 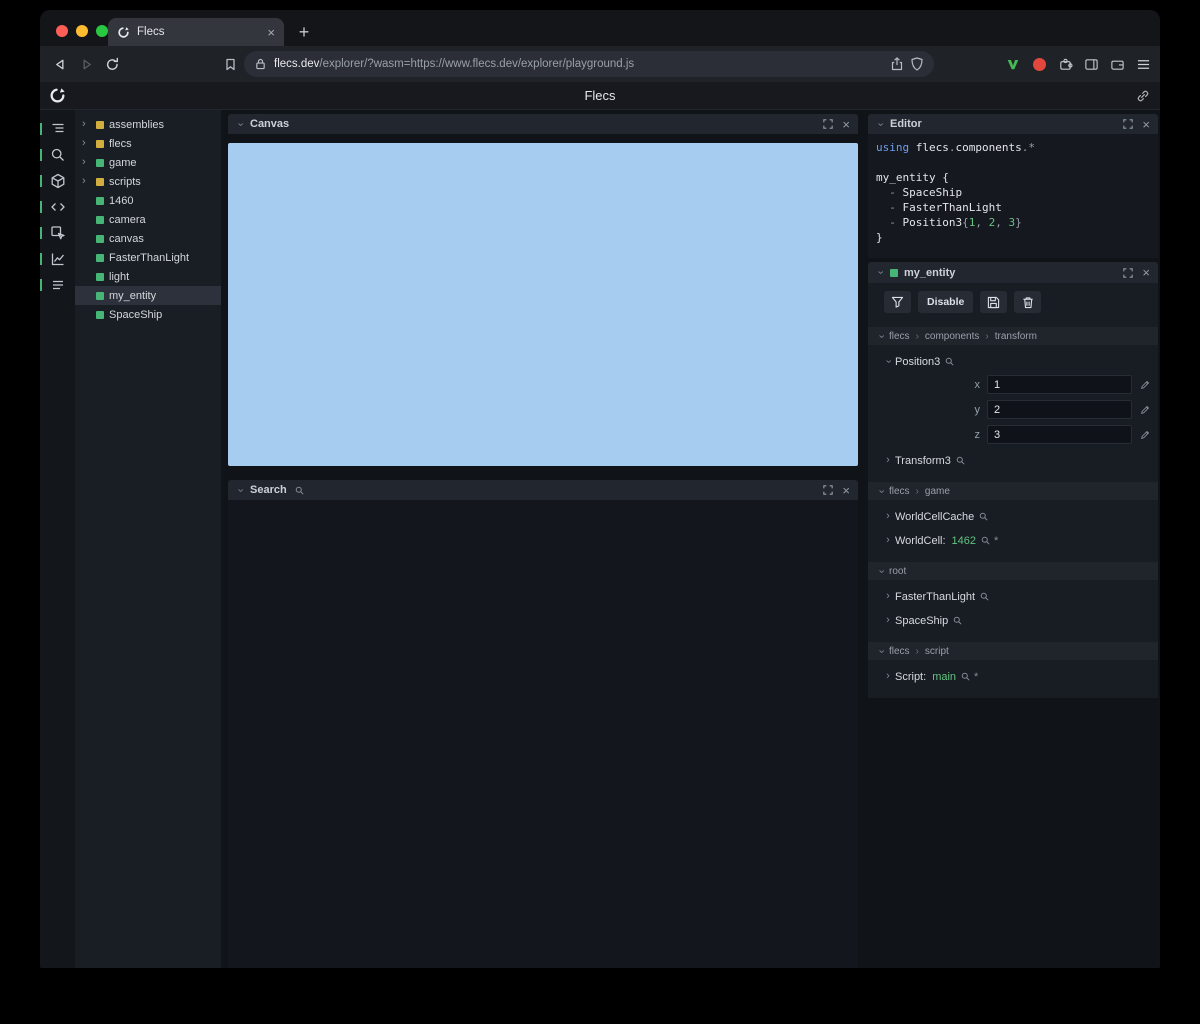 What do you see at coordinates (1065, 64) in the screenshot?
I see `extensions-puzzle-icon` at bounding box center [1065, 64].